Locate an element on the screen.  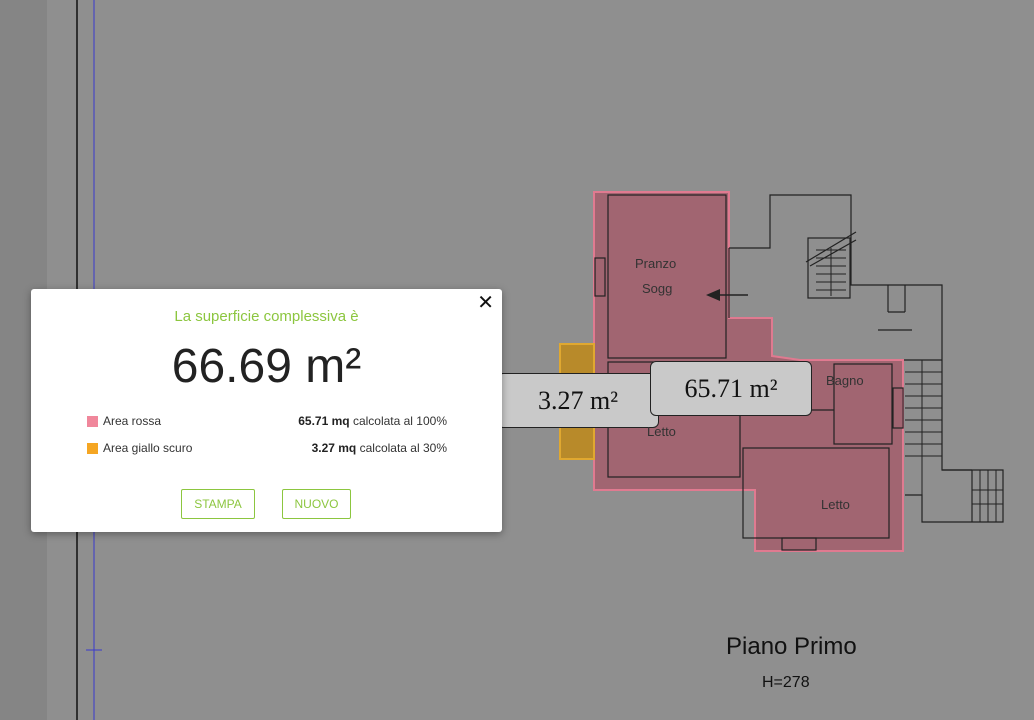
room-label-letto-1: Letto is located at coordinates (661, 431).